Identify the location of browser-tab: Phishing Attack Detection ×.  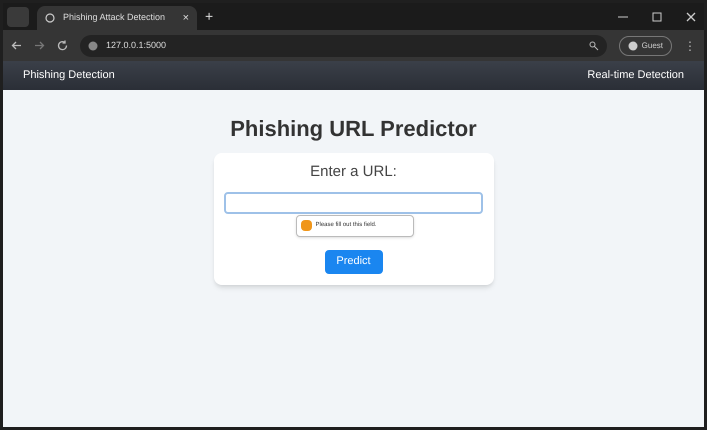
(117, 18).